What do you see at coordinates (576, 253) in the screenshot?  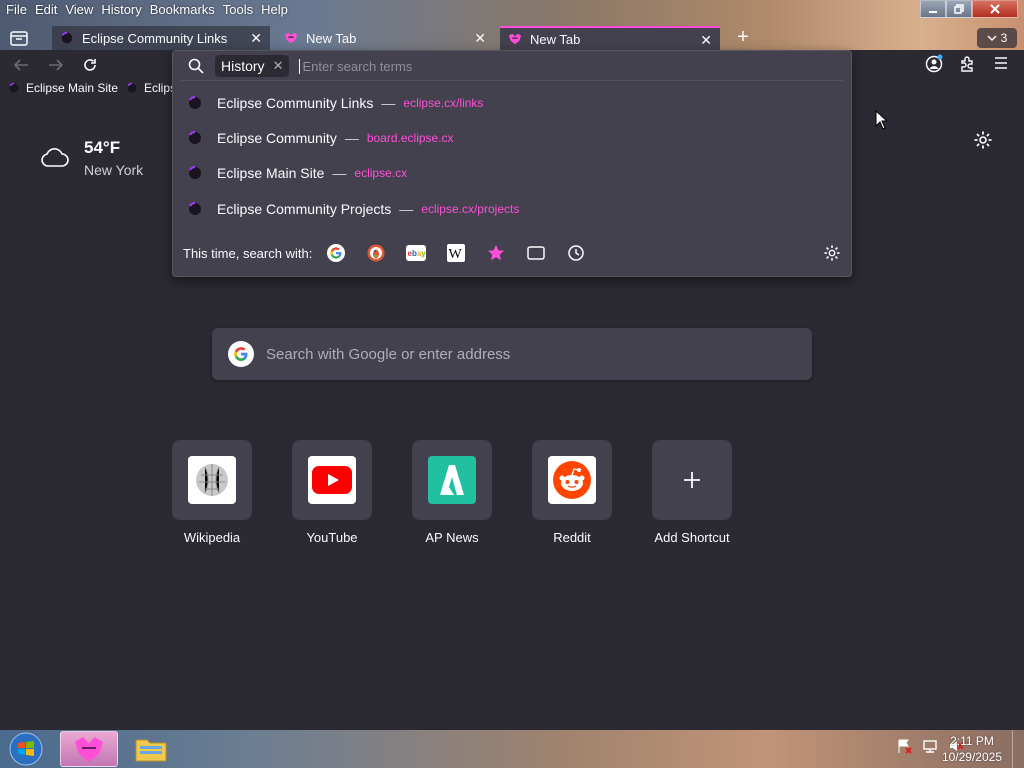 I see `history-search-button` at bounding box center [576, 253].